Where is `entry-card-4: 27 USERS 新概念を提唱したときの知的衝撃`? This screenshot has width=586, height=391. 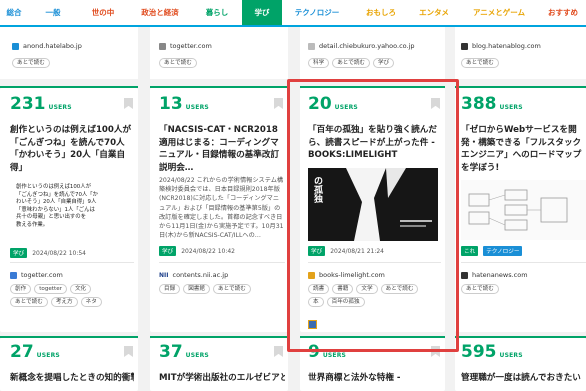
entry-card-4: 27 USERS 新概念を提唱したときの知的衝撃 is located at coordinates (69, 364).